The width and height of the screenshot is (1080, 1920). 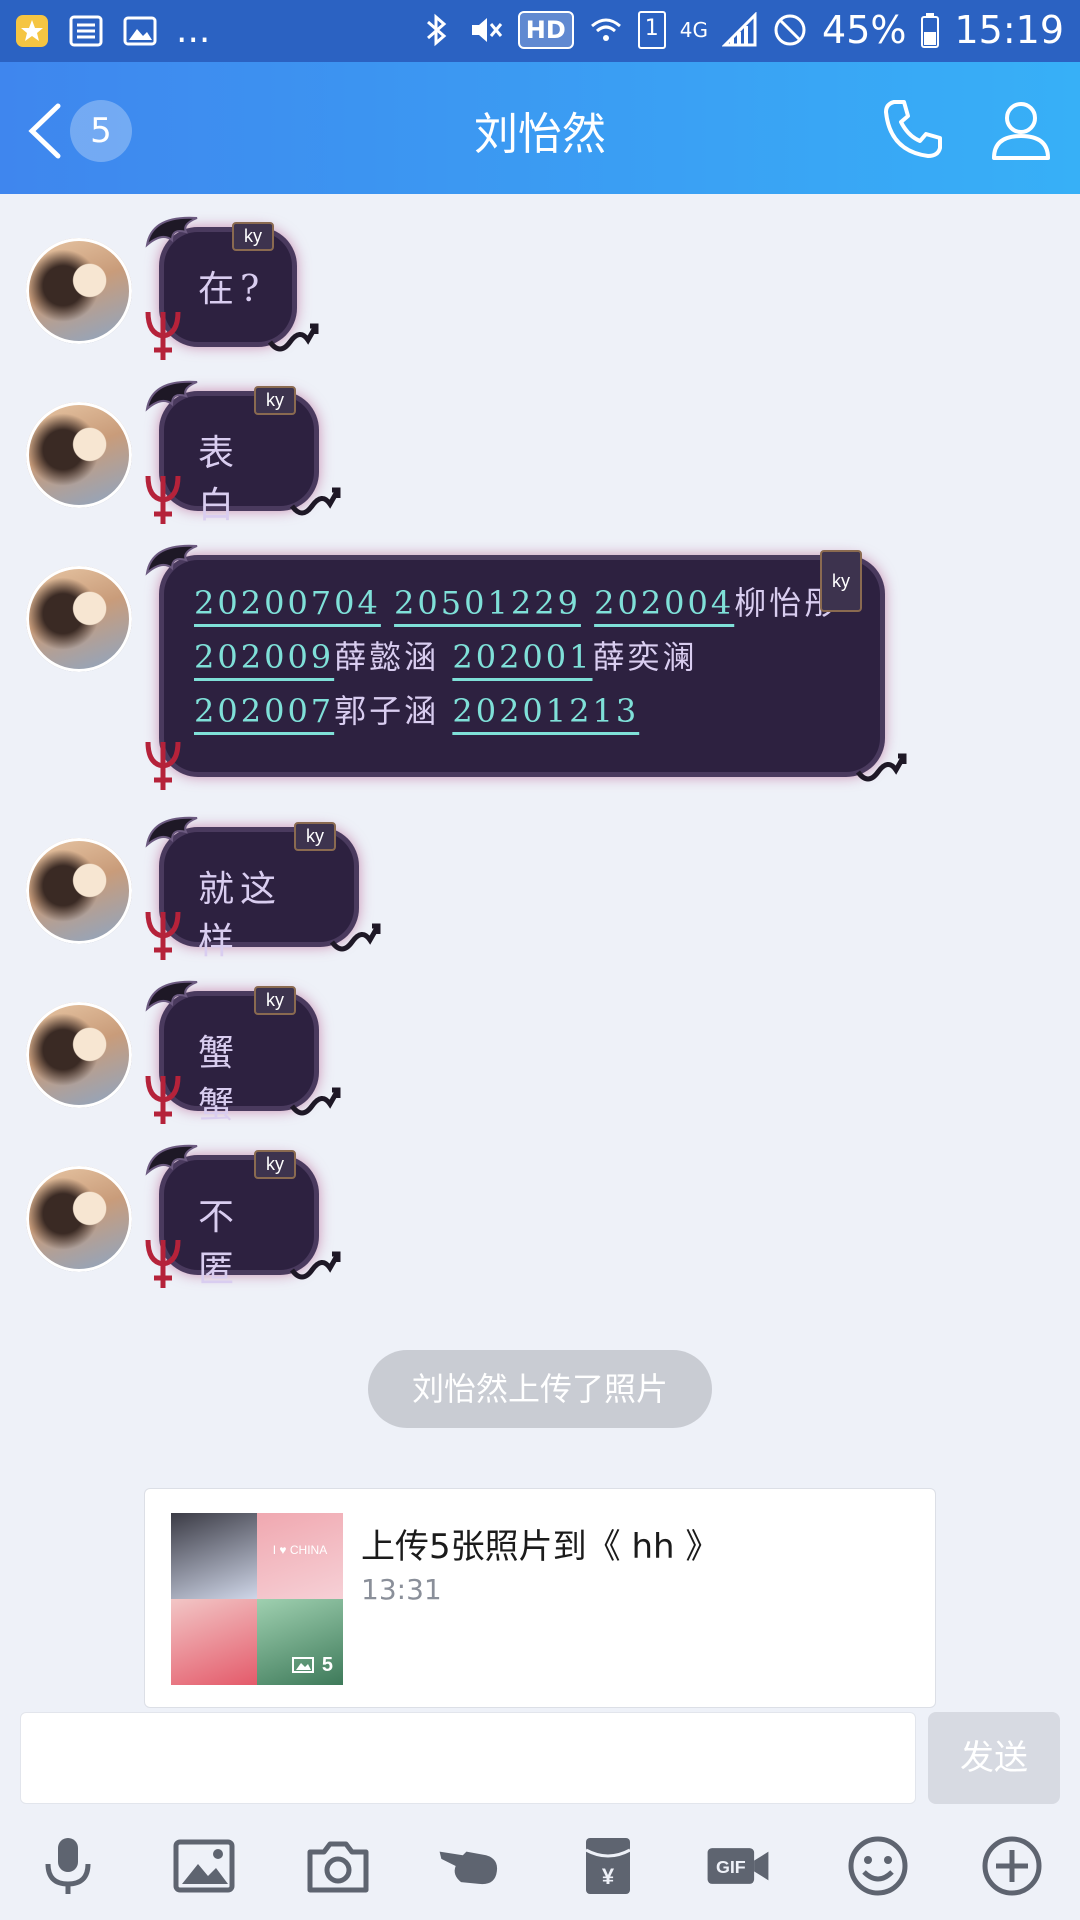 What do you see at coordinates (878, 1866) in the screenshot?
I see `emoji-icon` at bounding box center [878, 1866].